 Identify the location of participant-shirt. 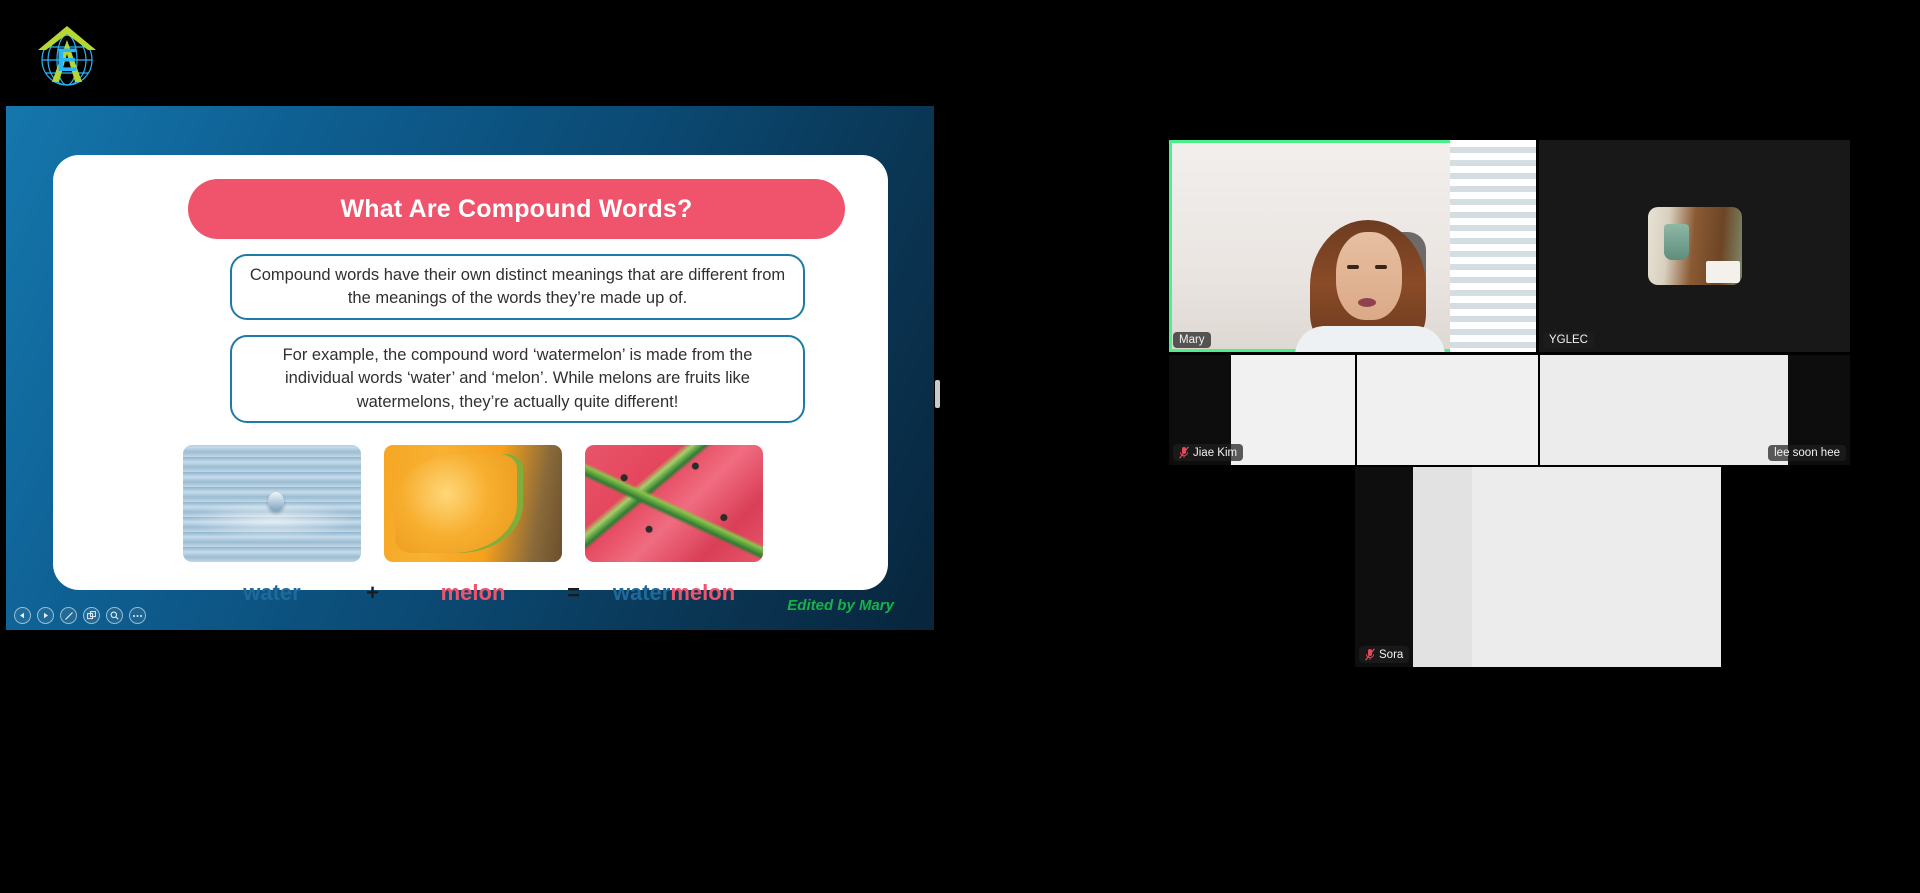
(1370, 339).